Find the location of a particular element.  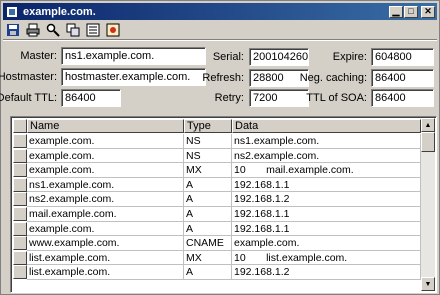

column-header-data: Data is located at coordinates (326, 126).